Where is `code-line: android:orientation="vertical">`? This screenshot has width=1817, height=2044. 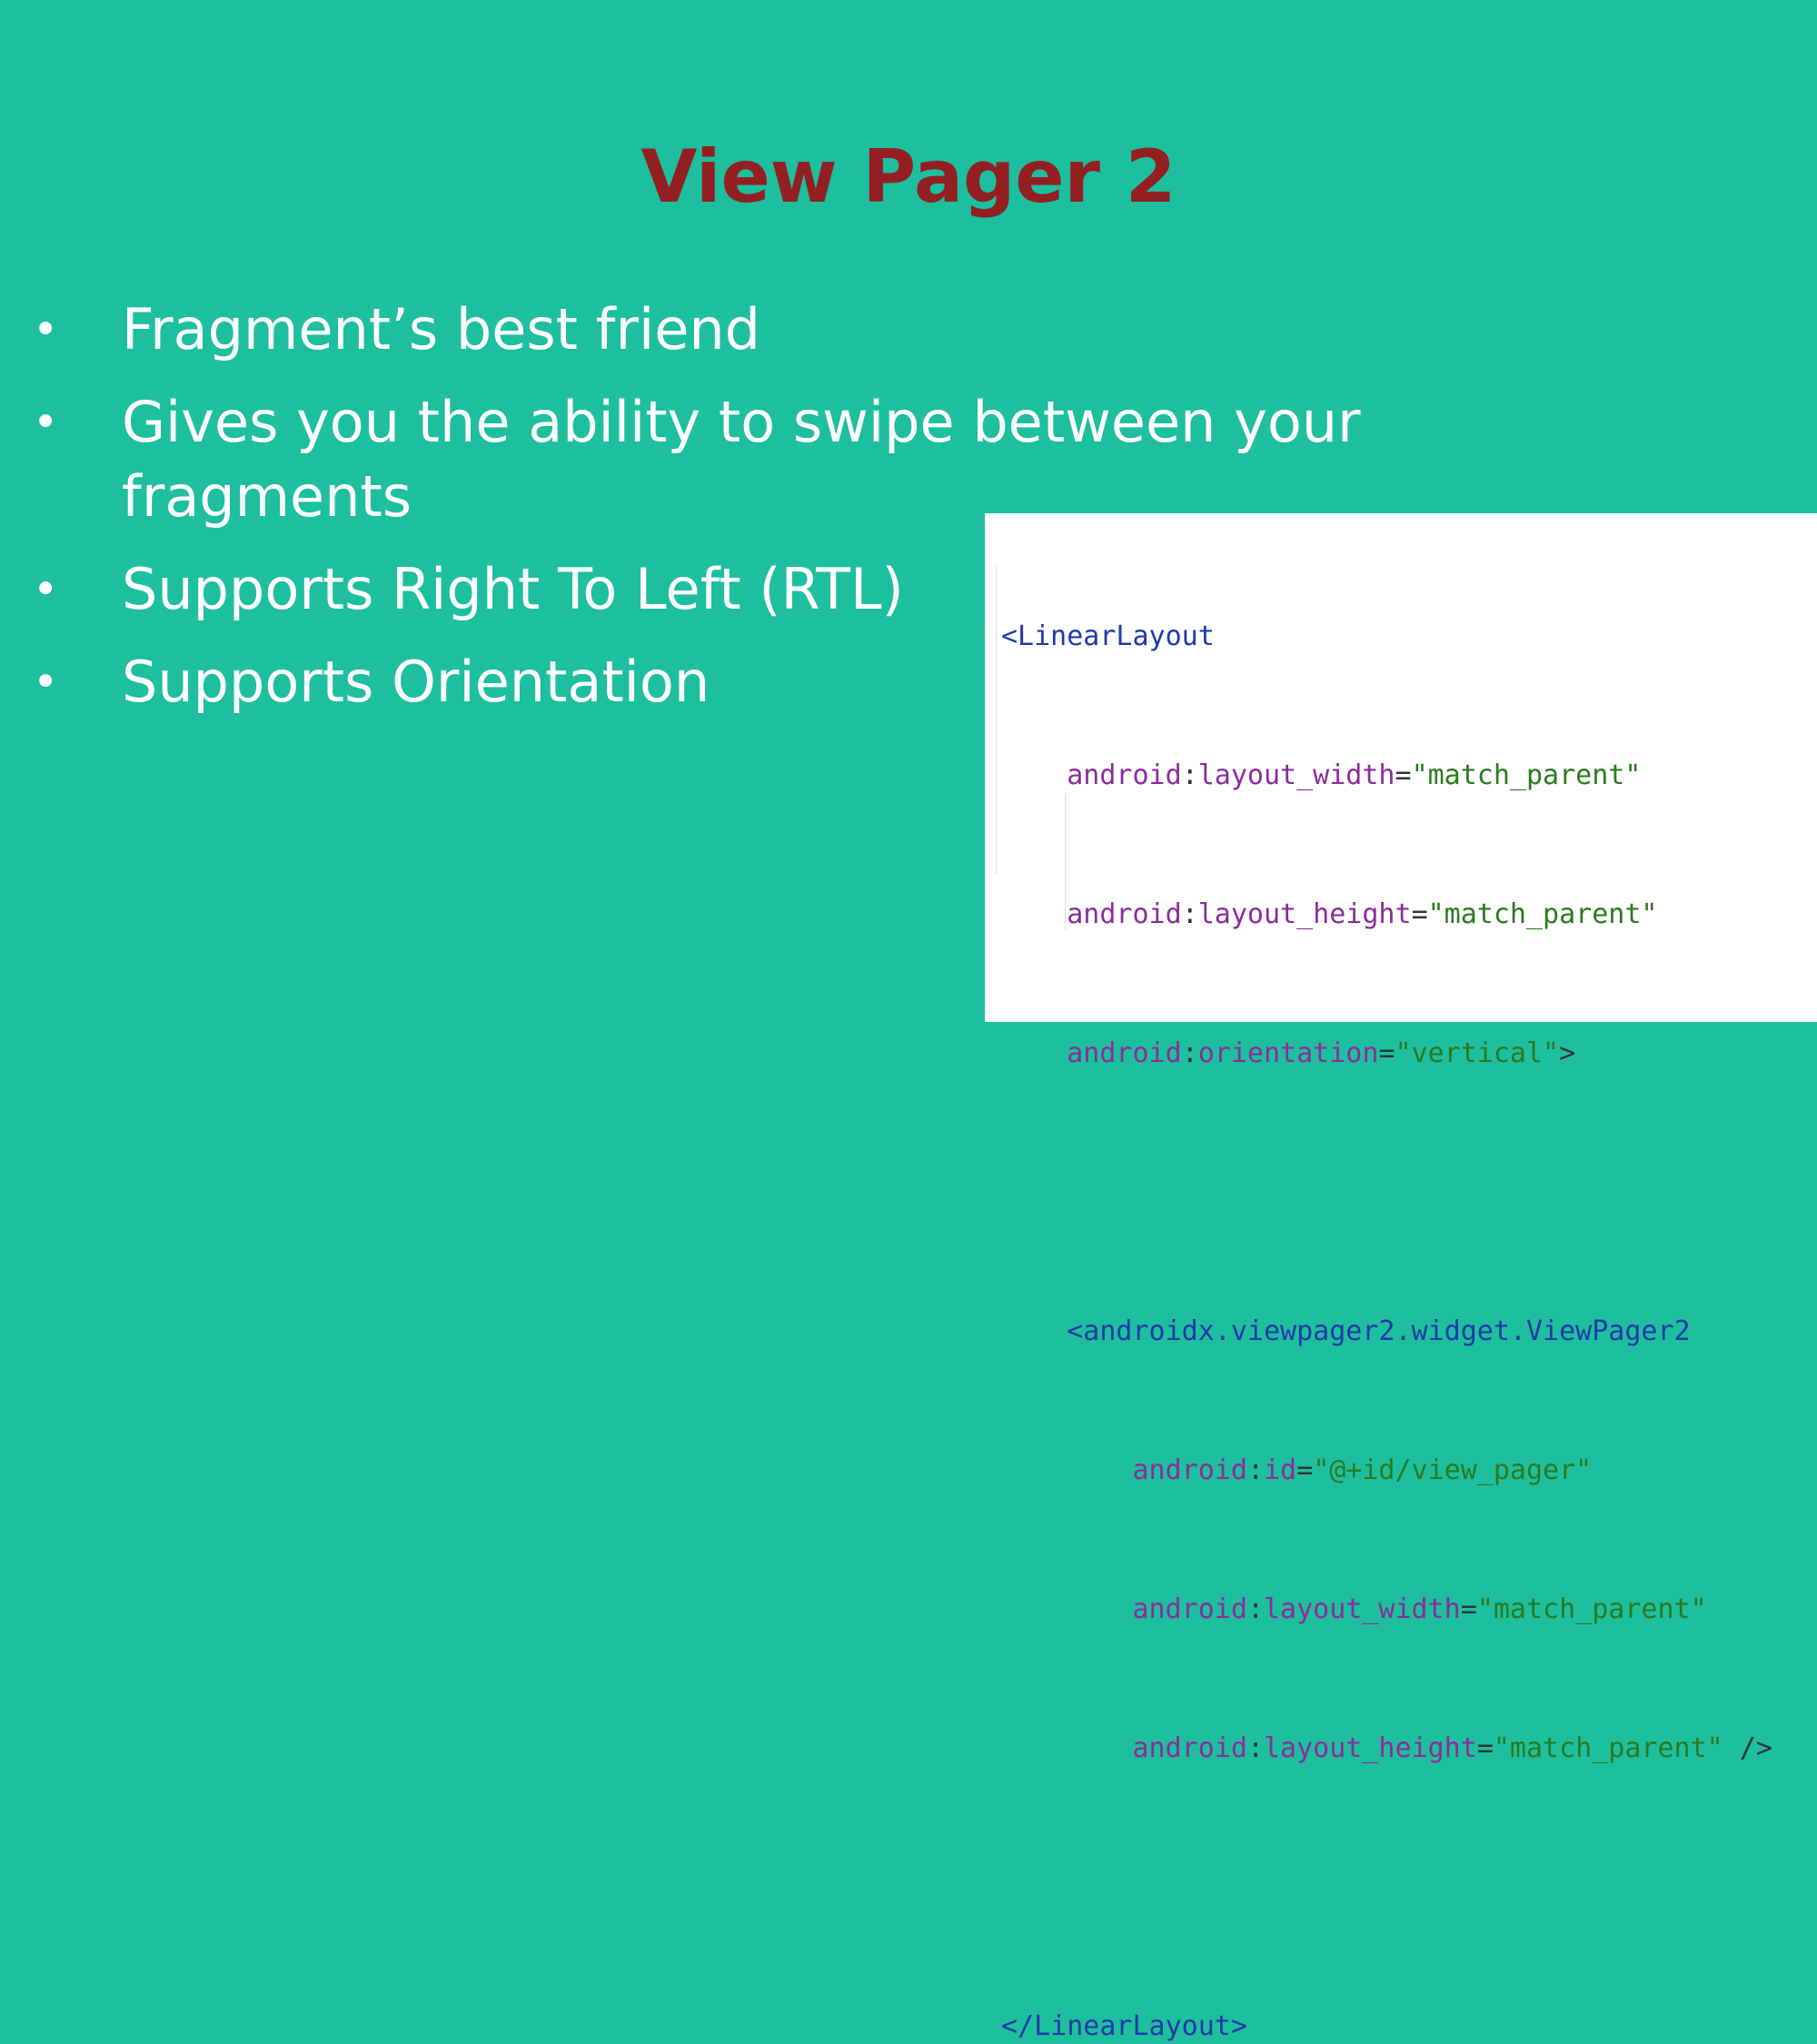
code-line: android:orientation="vertical"> is located at coordinates (1321, 1053).